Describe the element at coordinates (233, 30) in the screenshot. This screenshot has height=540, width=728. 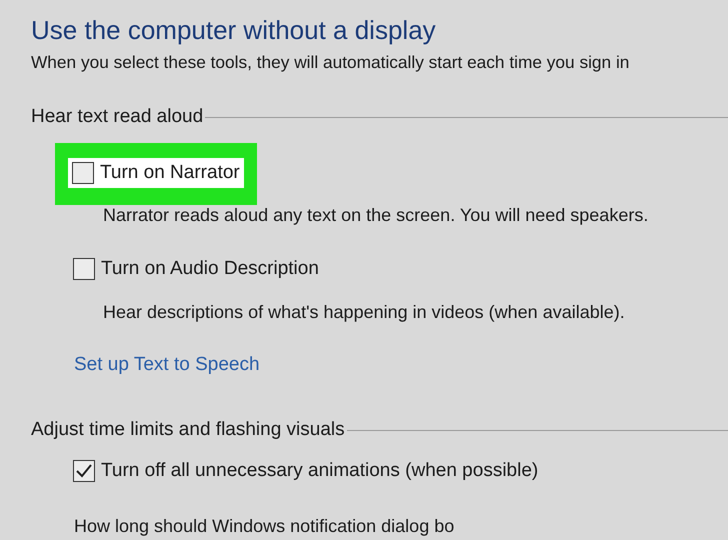
I see `page-title: Use the computer without a display` at that location.